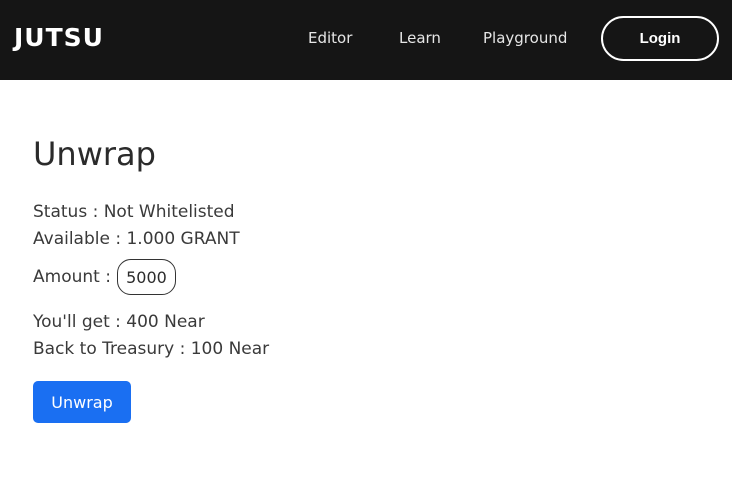 Image resolution: width=732 pixels, height=477 pixels. I want to click on nav-link-playground: Playground, so click(525, 38).